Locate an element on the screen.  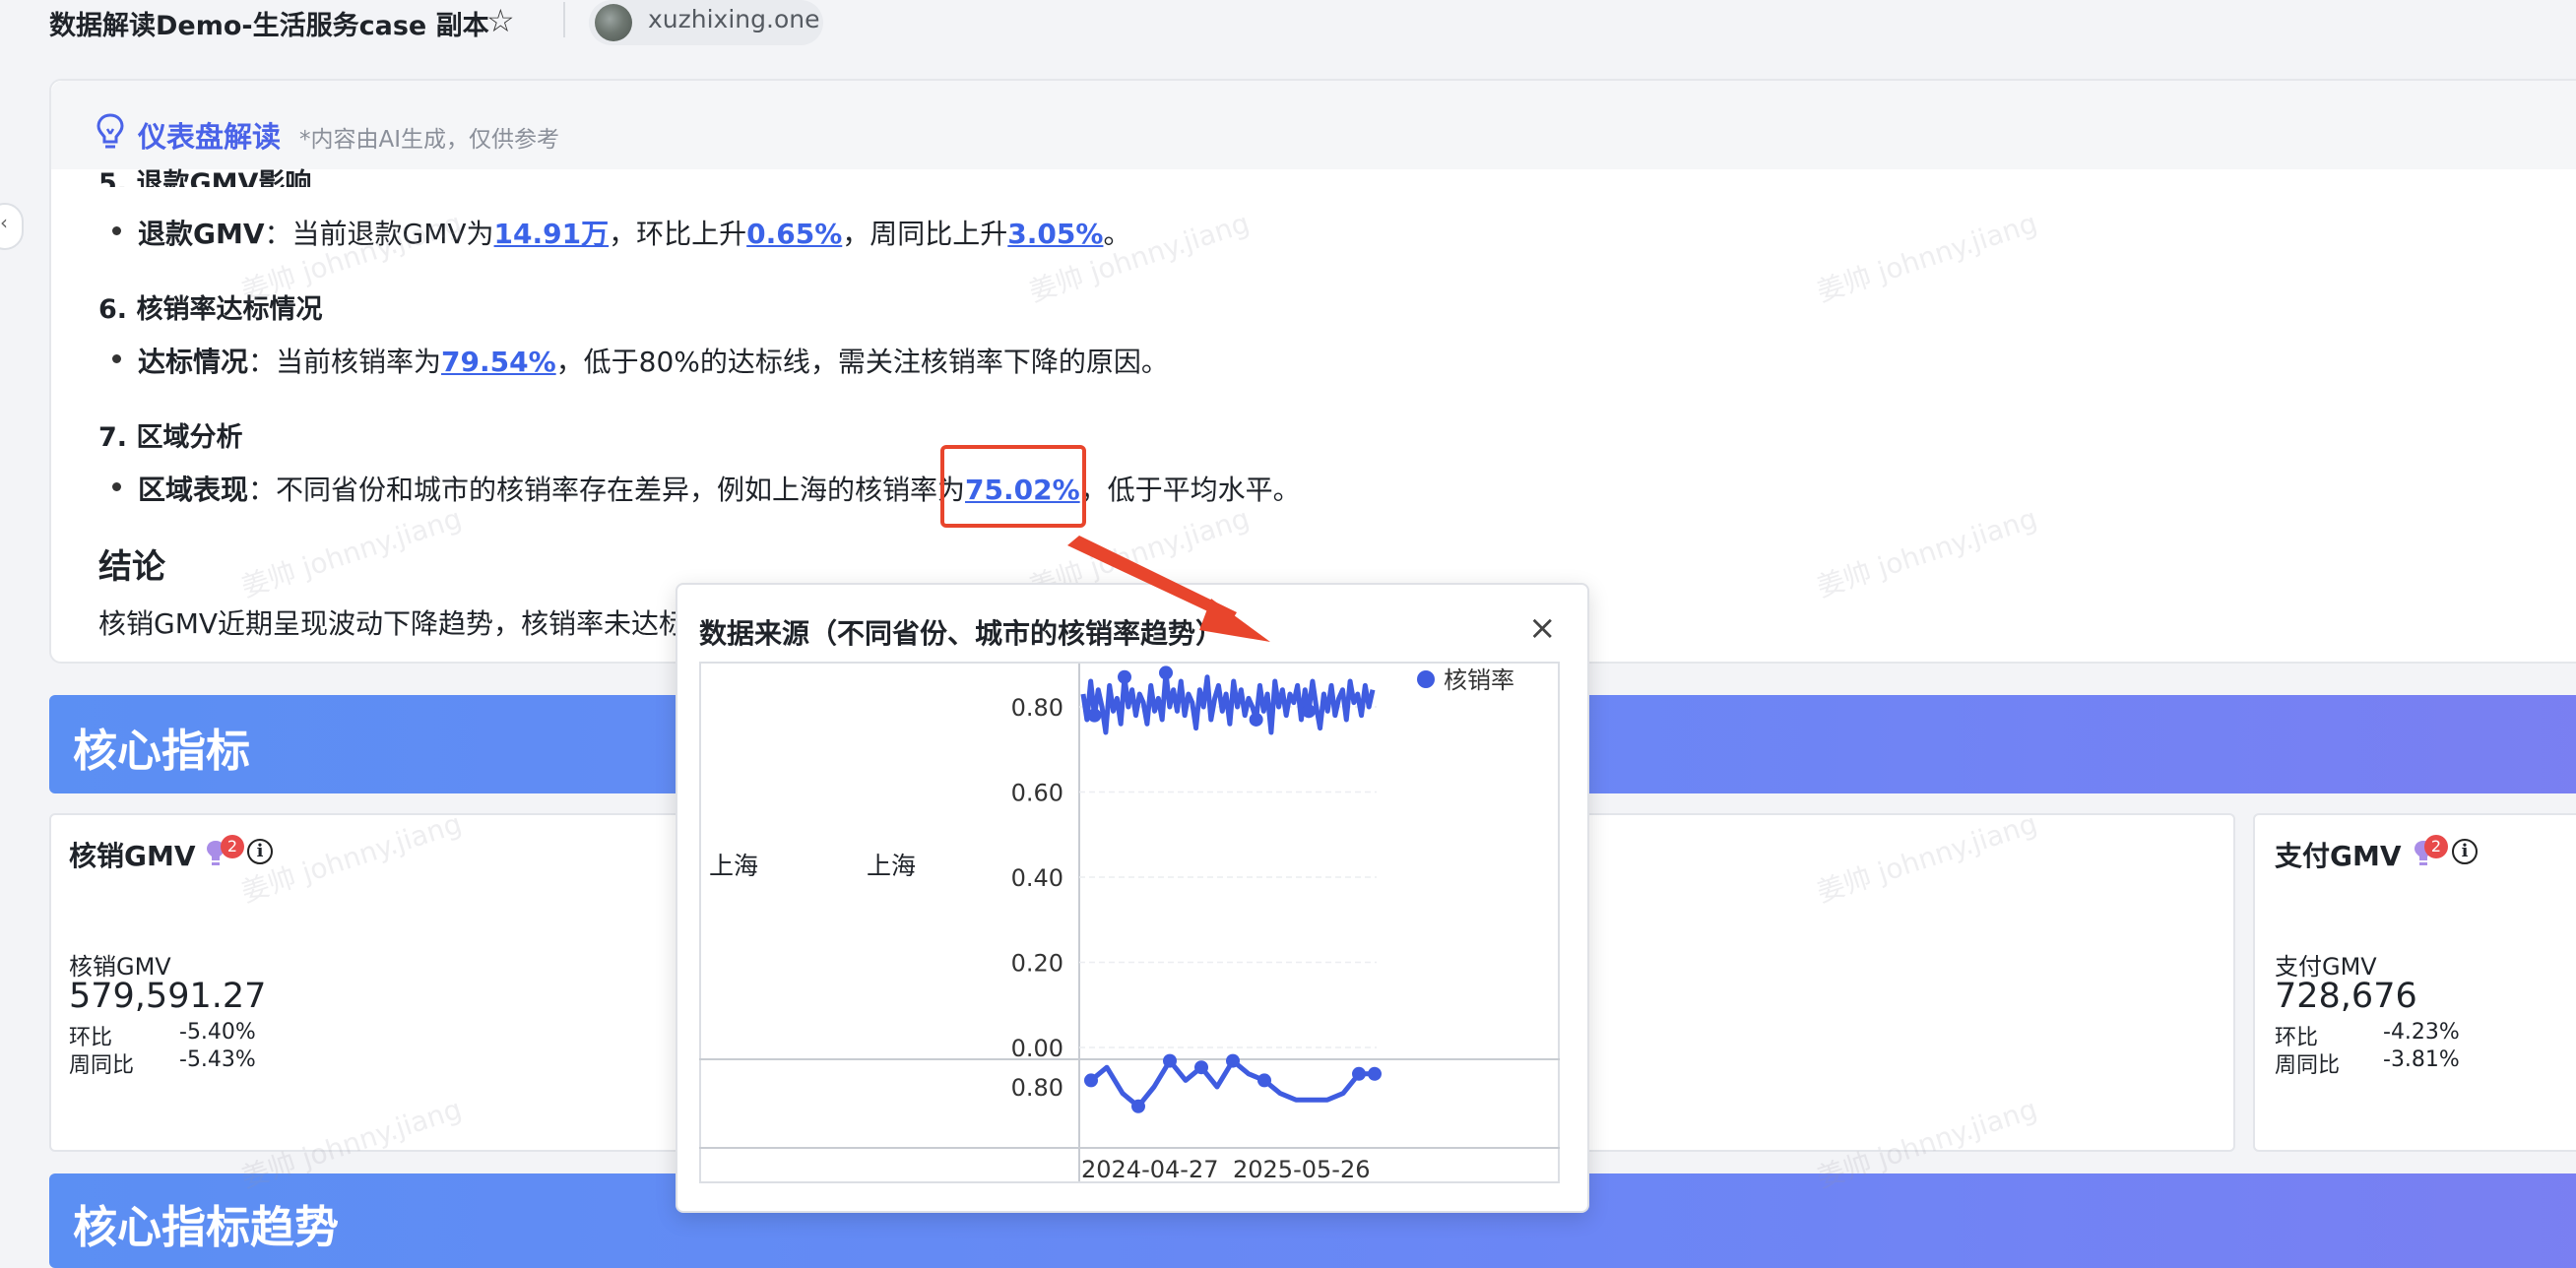
metric-title: 核销GMV is located at coordinates (132, 856).